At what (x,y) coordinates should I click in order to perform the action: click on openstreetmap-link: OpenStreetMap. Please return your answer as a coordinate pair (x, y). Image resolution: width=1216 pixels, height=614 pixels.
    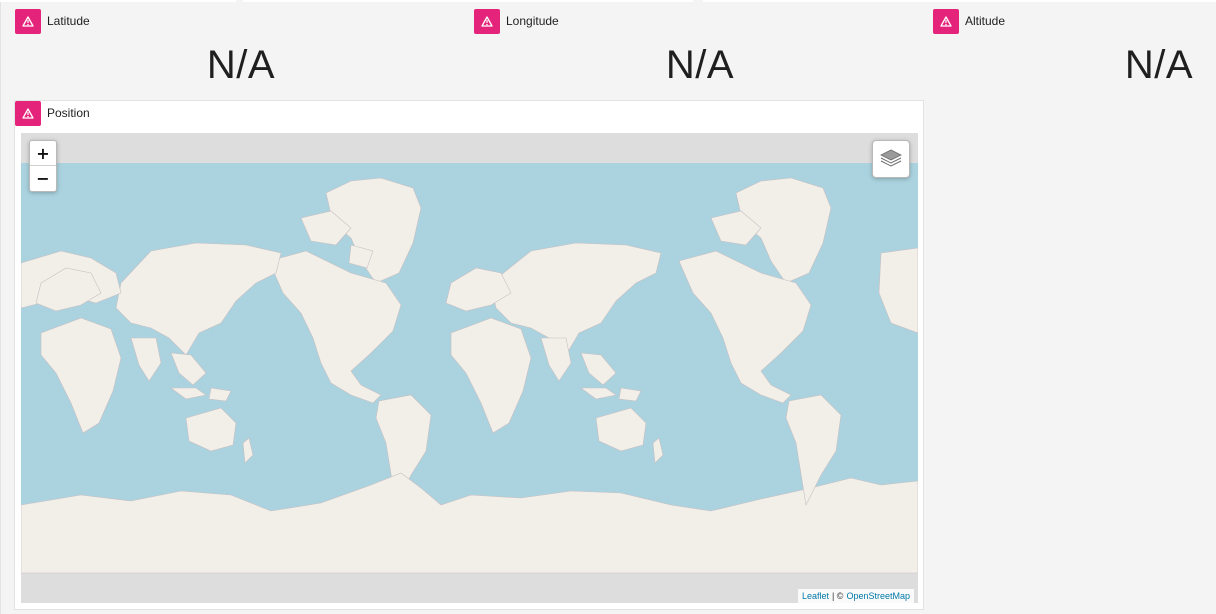
    Looking at the image, I should click on (878, 596).